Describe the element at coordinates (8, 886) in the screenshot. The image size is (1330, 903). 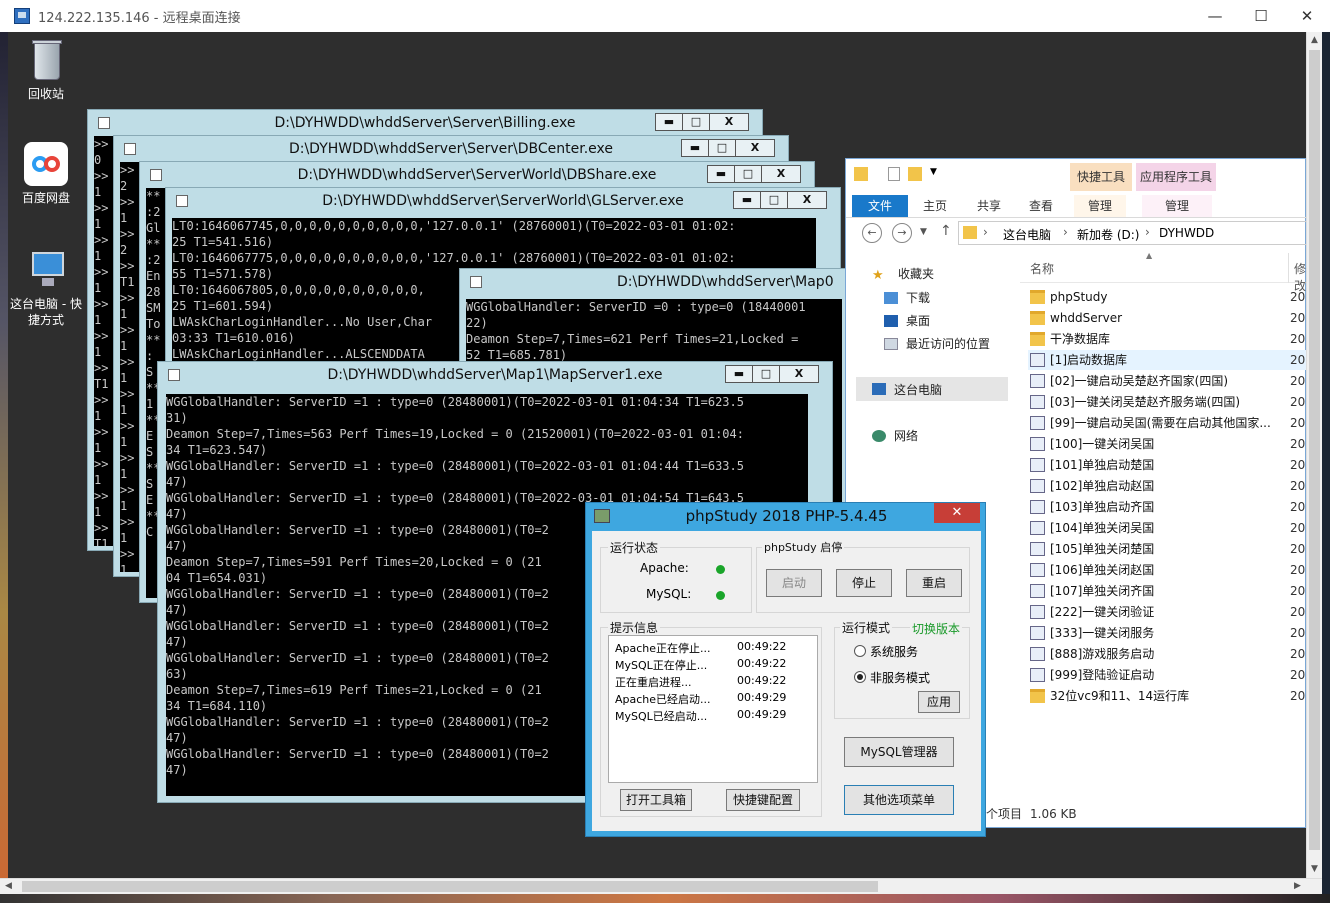
I see `scroll-left-icon: ◀` at that location.